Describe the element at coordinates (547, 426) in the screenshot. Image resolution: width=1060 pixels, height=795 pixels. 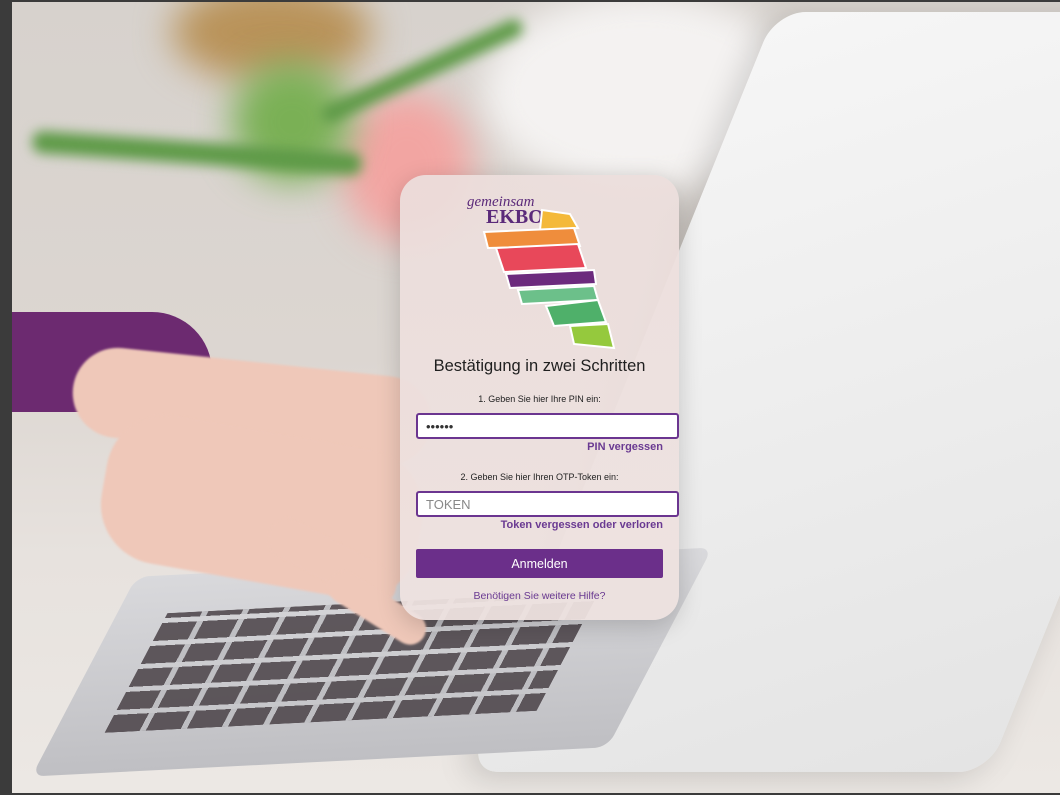
I see `pin-field` at that location.